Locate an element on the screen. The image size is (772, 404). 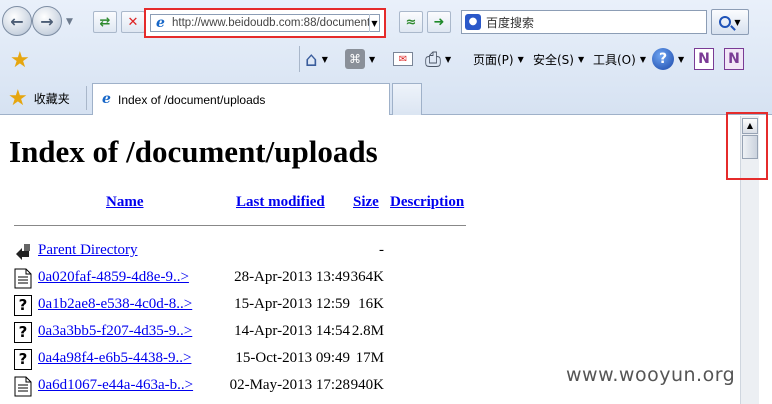
file-size: 2.8M is located at coordinates (367, 331).